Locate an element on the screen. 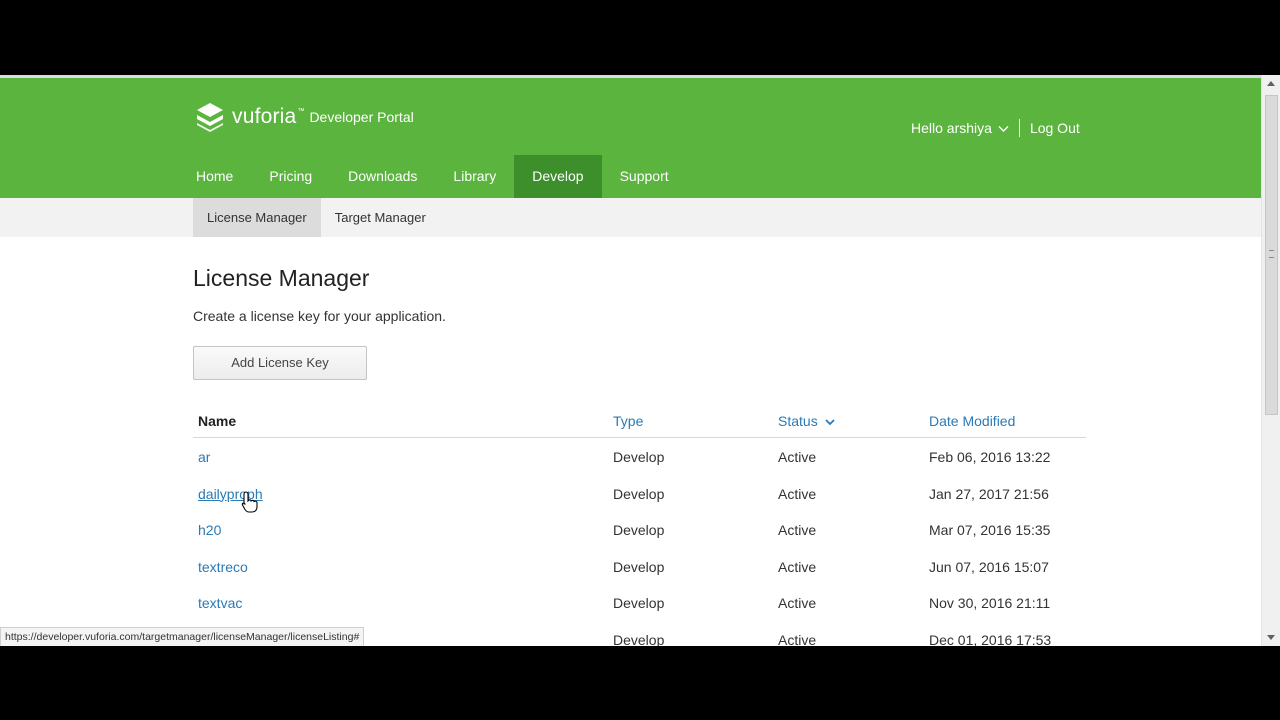  scrollbar-grip is located at coordinates (1271, 254).